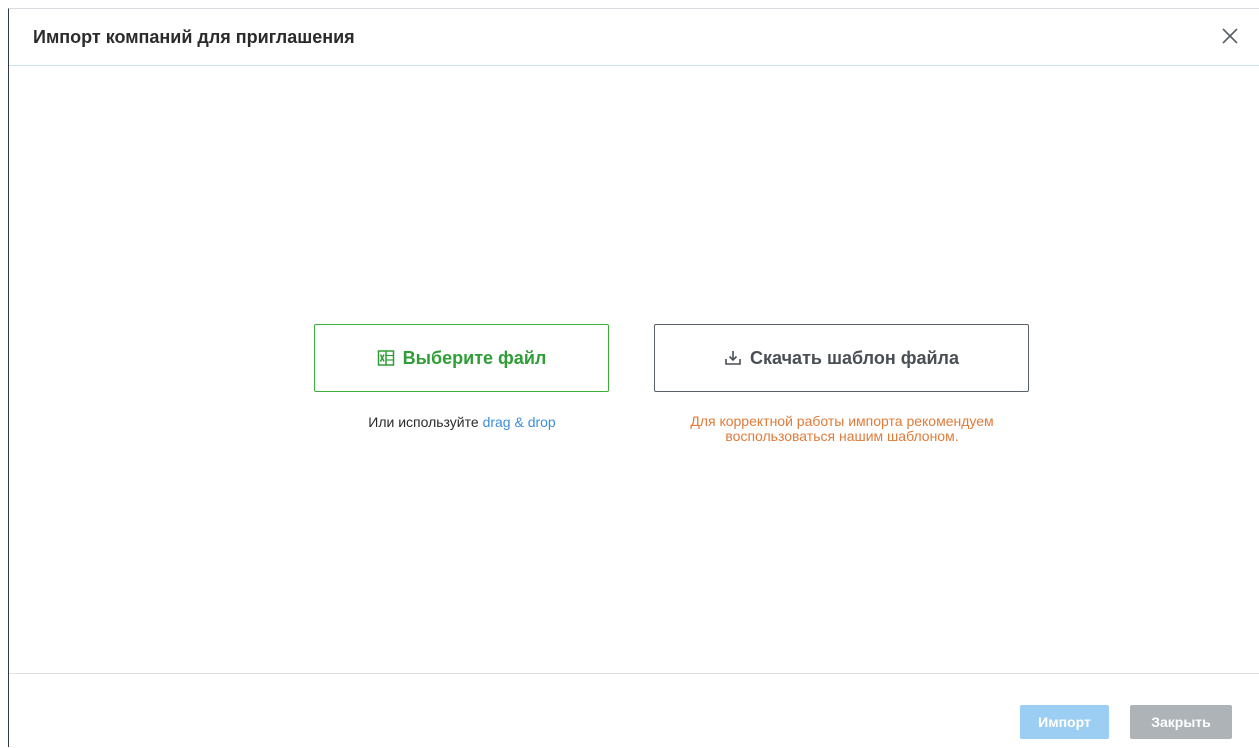 This screenshot has height=748, width=1259. I want to click on choose-file-button: Выберите файл, so click(461, 358).